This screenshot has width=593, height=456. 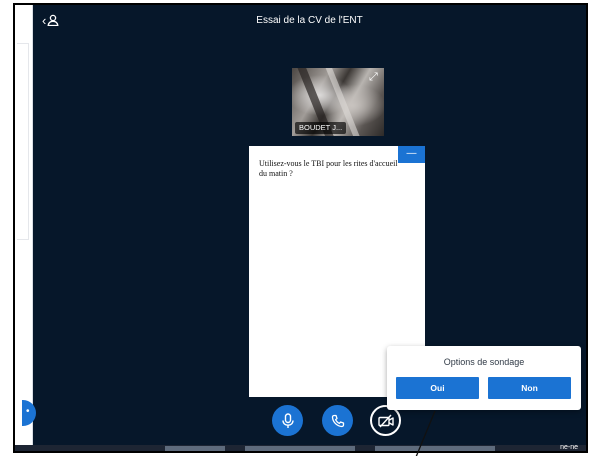 I want to click on left-sidebar-panel, so click(x=23, y=141).